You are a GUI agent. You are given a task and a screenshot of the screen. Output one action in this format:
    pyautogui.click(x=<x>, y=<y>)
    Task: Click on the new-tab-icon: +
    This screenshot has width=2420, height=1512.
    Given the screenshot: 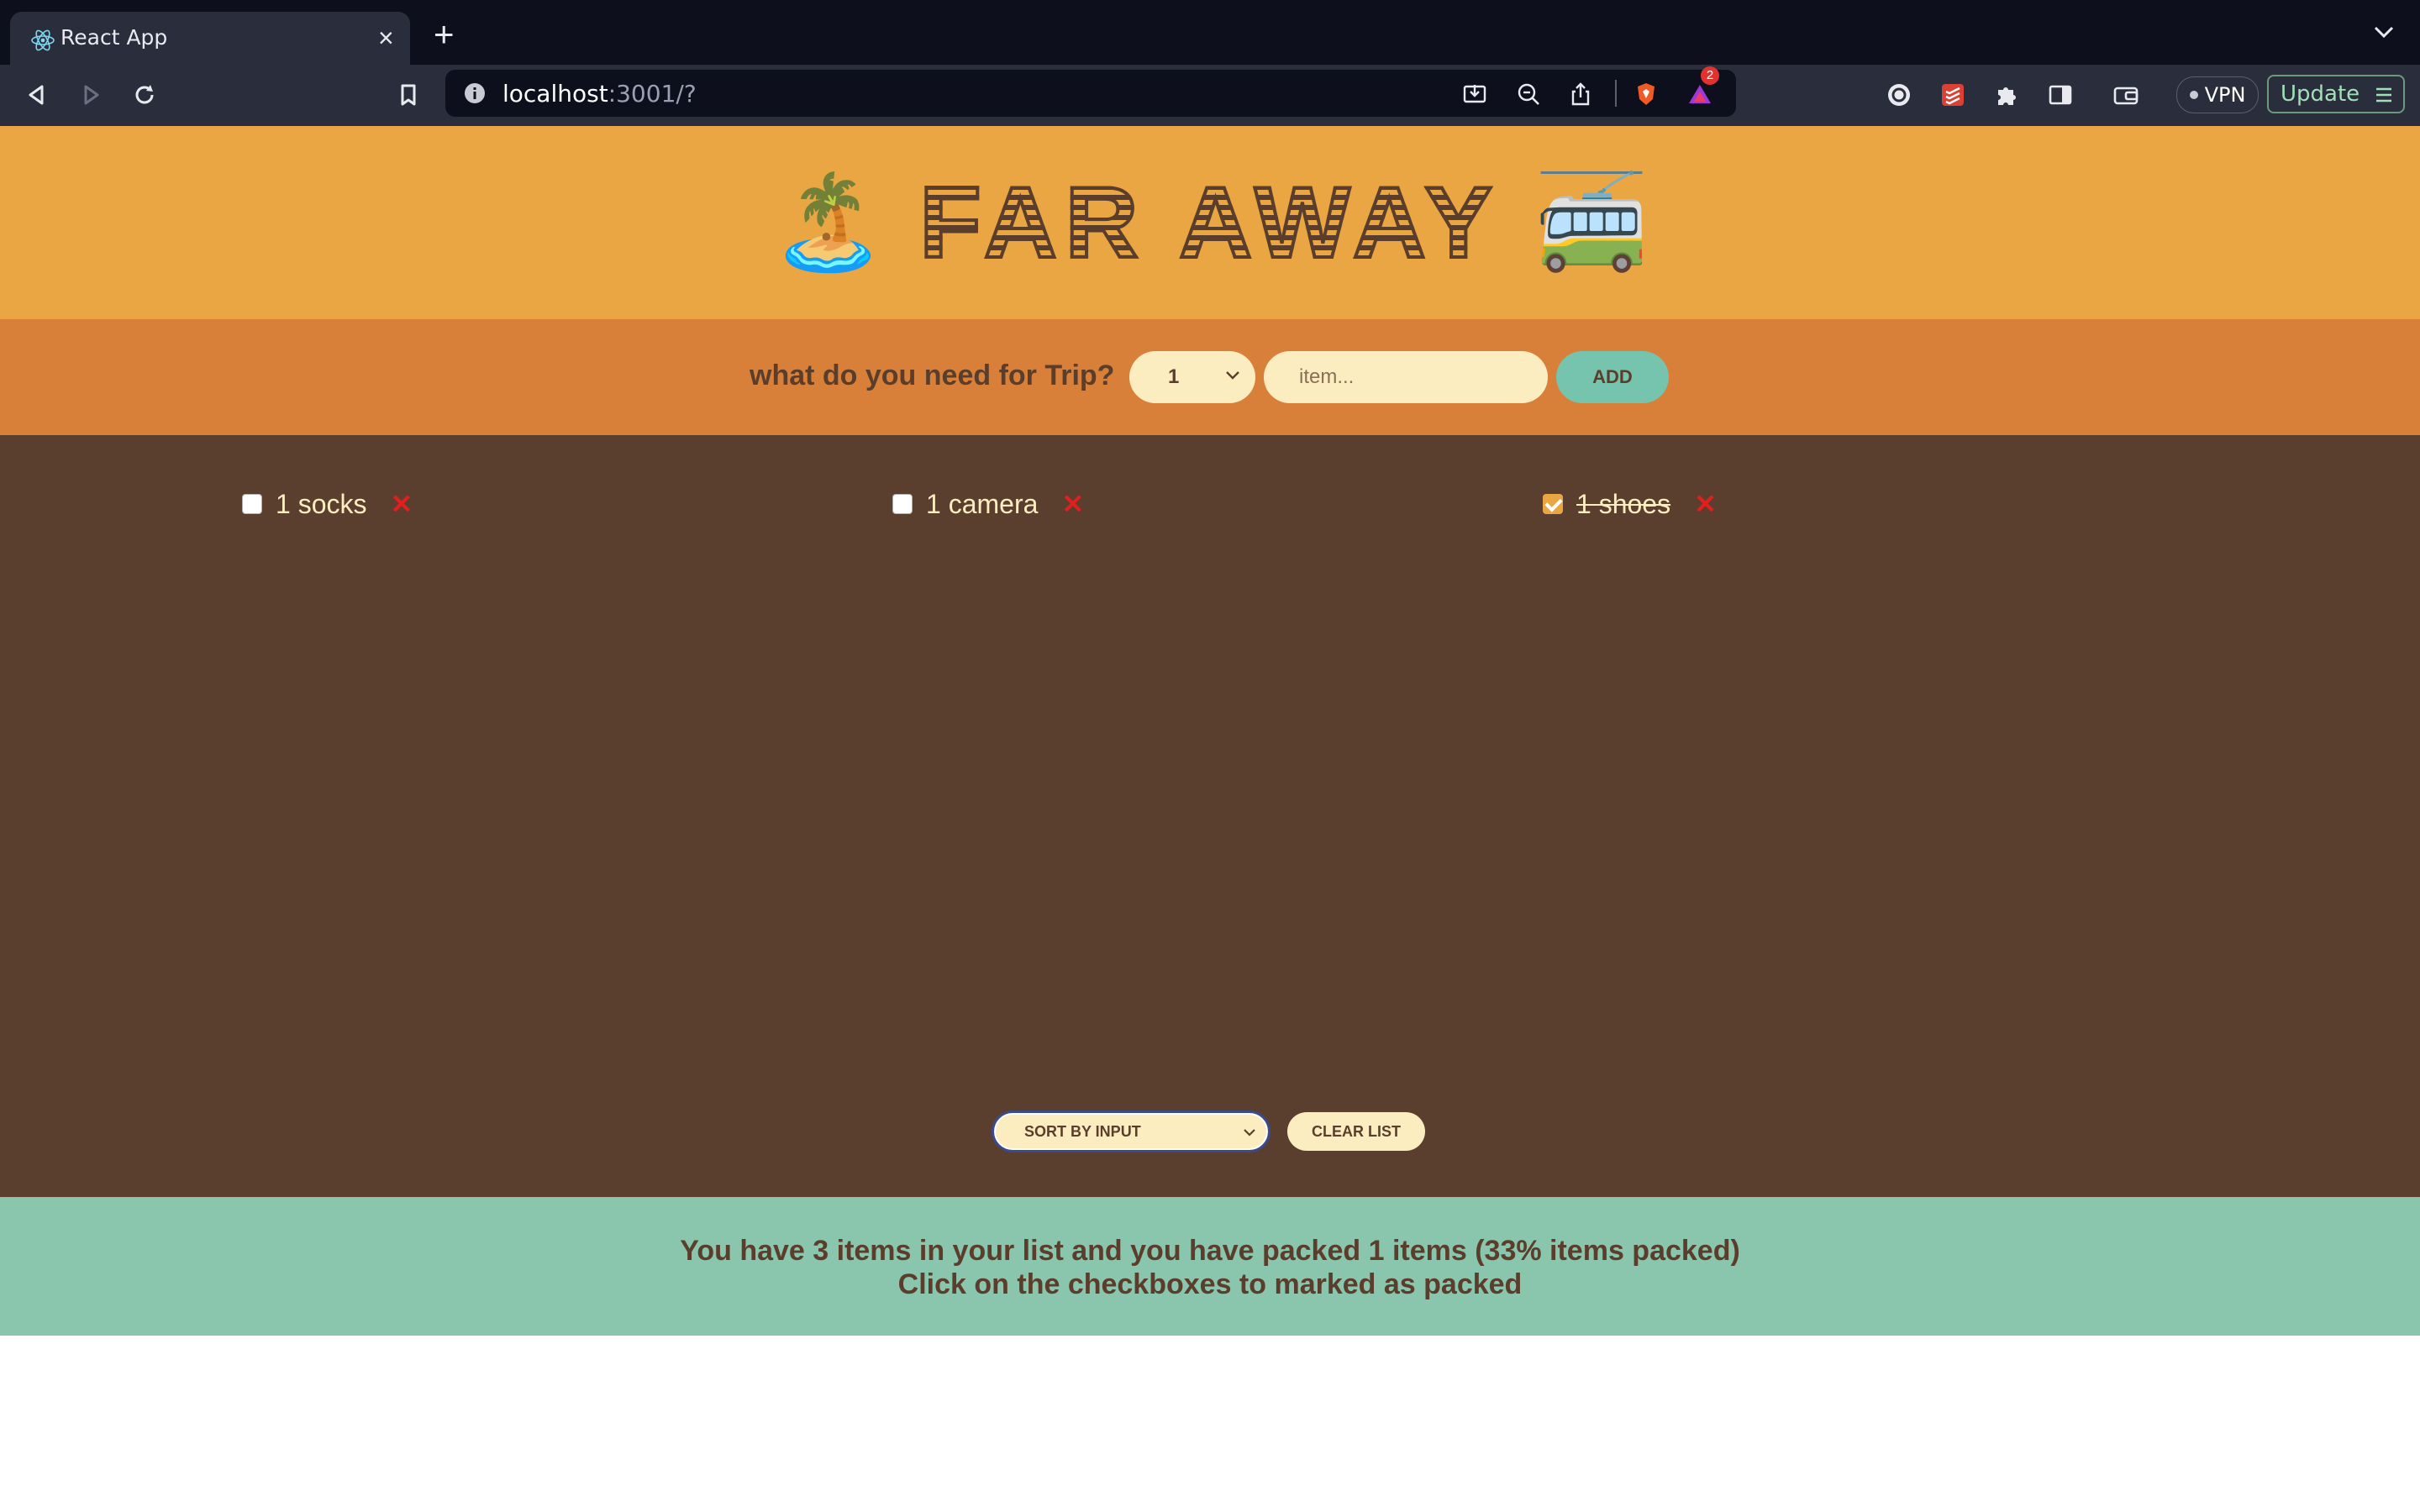 What is the action you would take?
    pyautogui.click(x=445, y=34)
    